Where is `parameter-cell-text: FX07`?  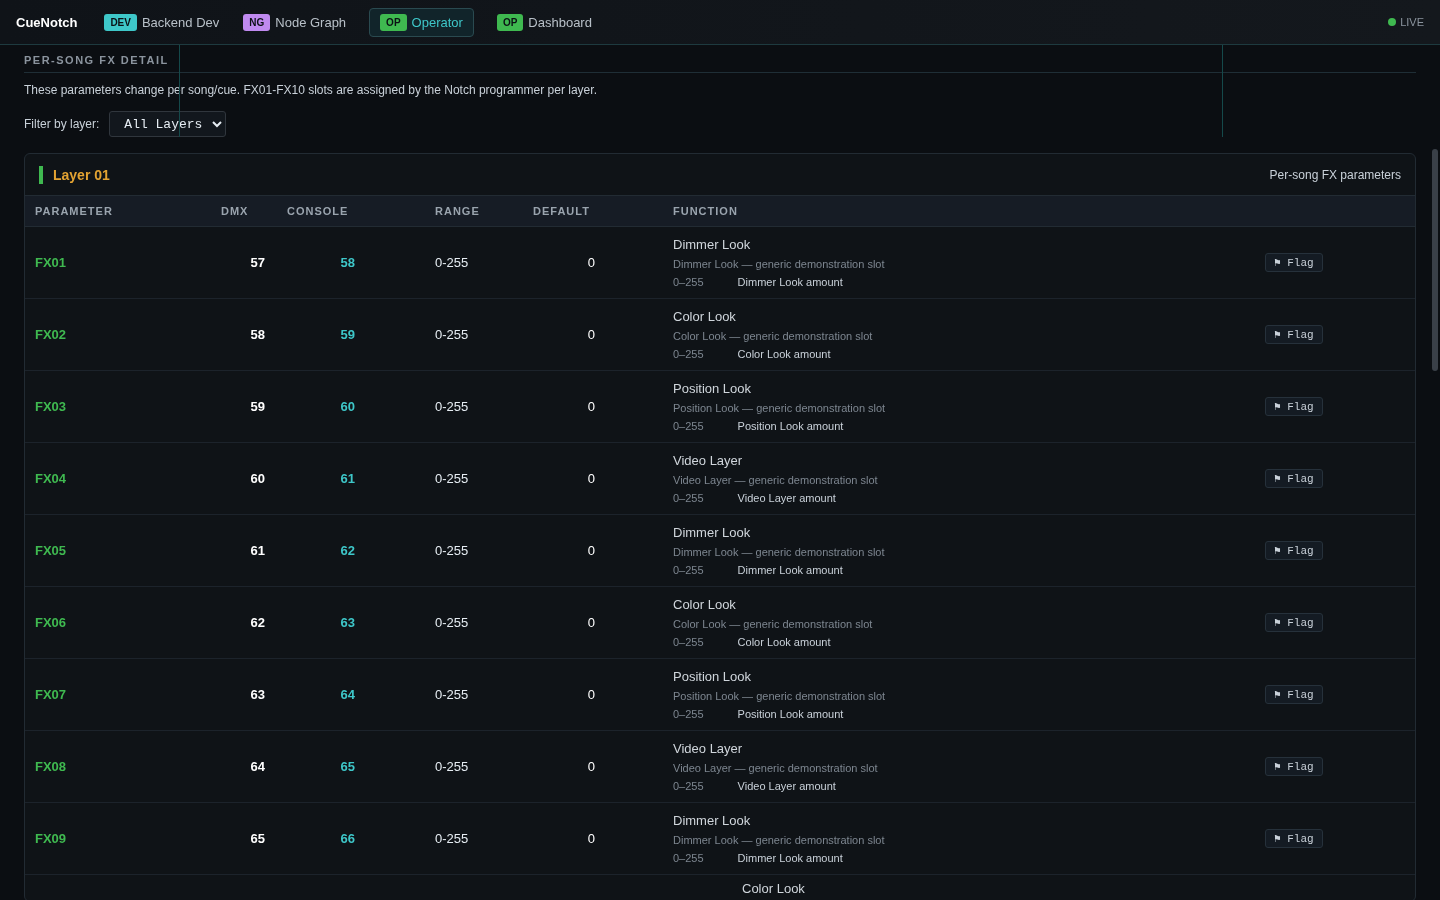
parameter-cell-text: FX07 is located at coordinates (51, 694).